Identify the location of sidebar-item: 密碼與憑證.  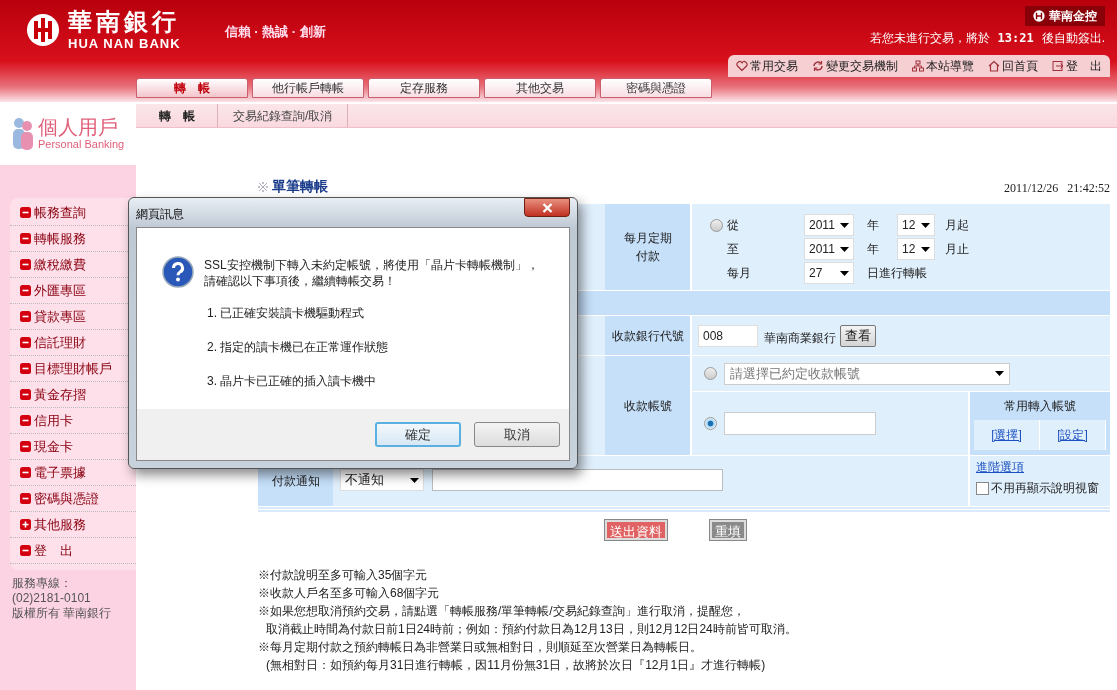
(73, 499).